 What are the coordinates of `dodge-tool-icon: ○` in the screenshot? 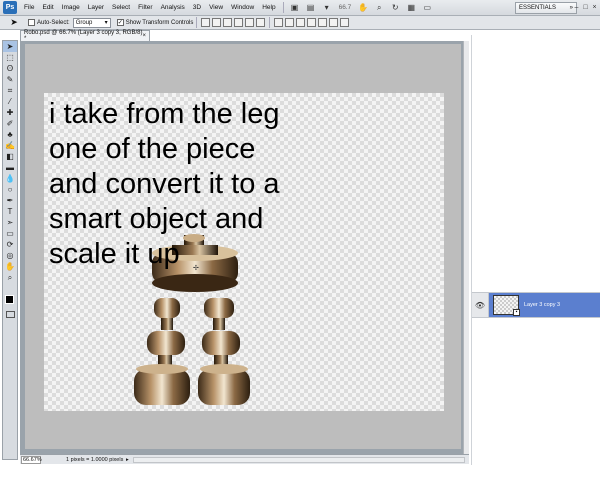 It's located at (10, 189).